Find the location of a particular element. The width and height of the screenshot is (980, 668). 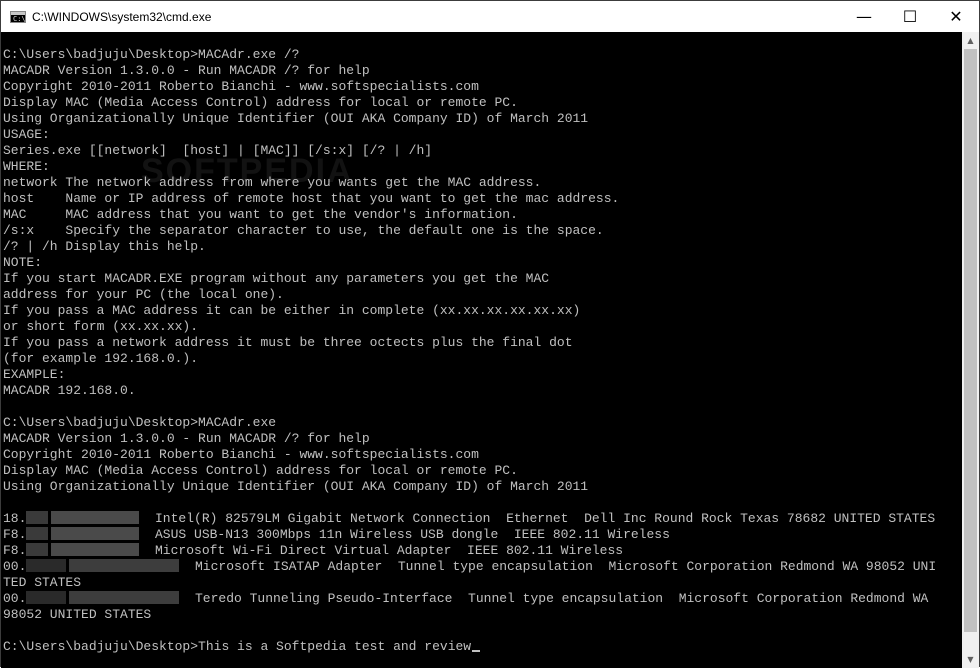

console-line: /? | /h Display this help. is located at coordinates (104, 246).